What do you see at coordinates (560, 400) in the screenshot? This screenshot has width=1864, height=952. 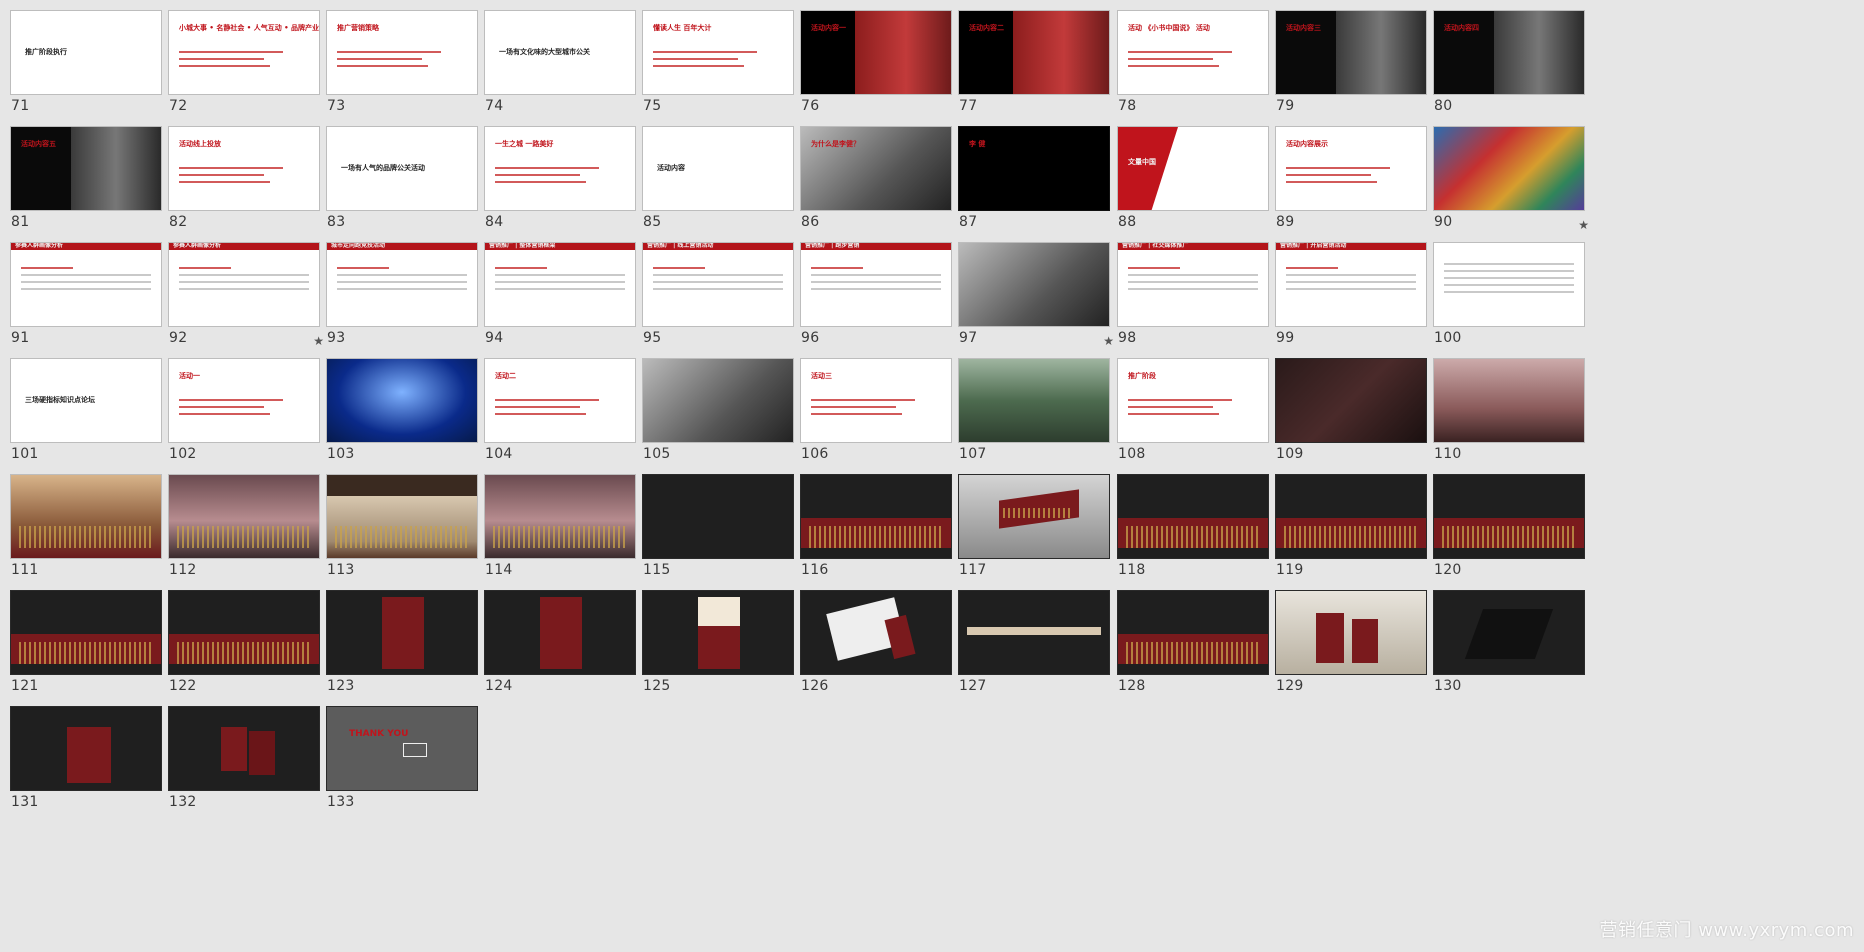 I see `slide-preview: 活动二` at bounding box center [560, 400].